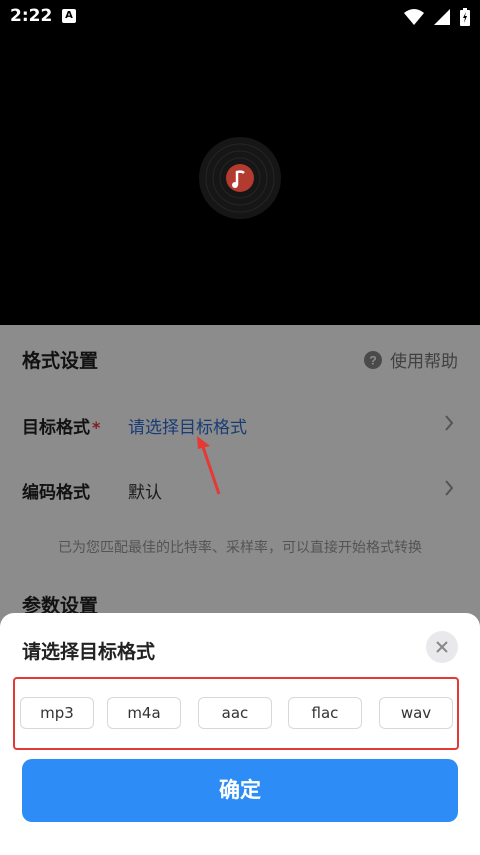 The image size is (480, 855). What do you see at coordinates (240, 17) in the screenshot?
I see `status-bar: 2:22 A` at bounding box center [240, 17].